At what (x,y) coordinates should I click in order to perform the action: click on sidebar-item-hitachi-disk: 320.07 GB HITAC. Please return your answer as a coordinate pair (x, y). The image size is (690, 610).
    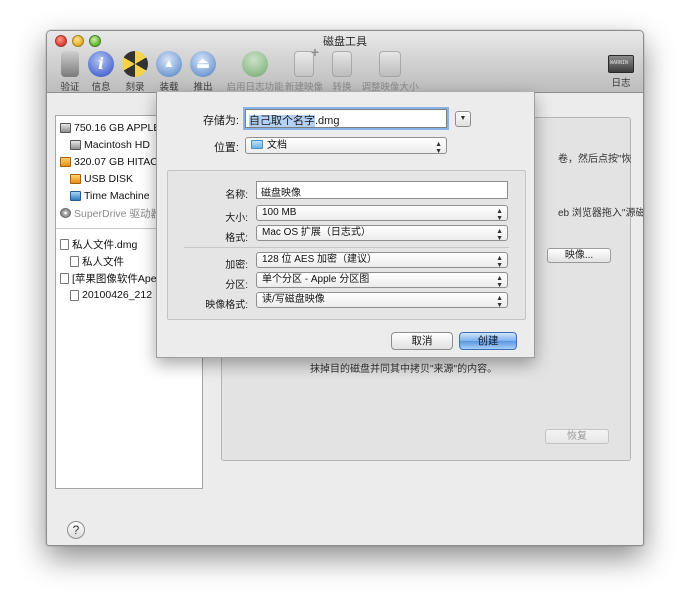
    Looking at the image, I should click on (109, 162).